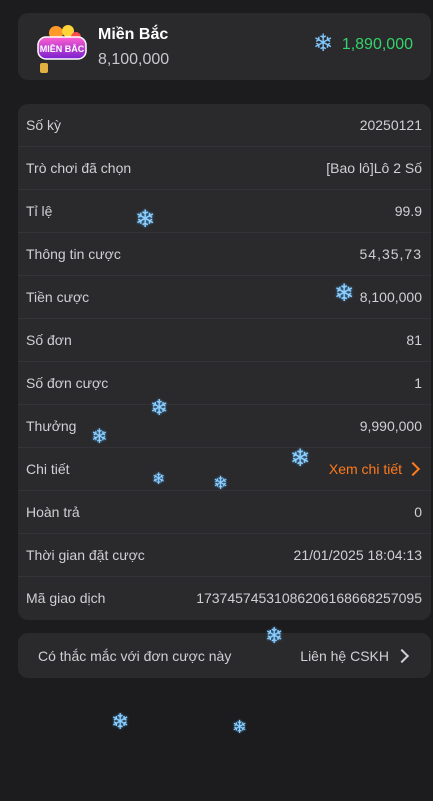 The height and width of the screenshot is (801, 433). I want to click on detail-row-bet-time: Thời gian đặt cược 21/01/2025 18:04:13, so click(224, 555).